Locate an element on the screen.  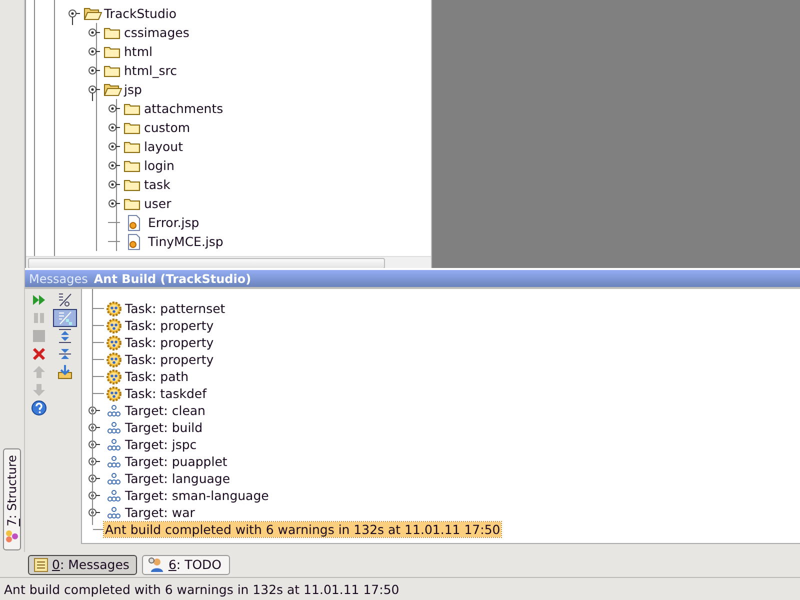
folder-name: attachments is located at coordinates (184, 108).